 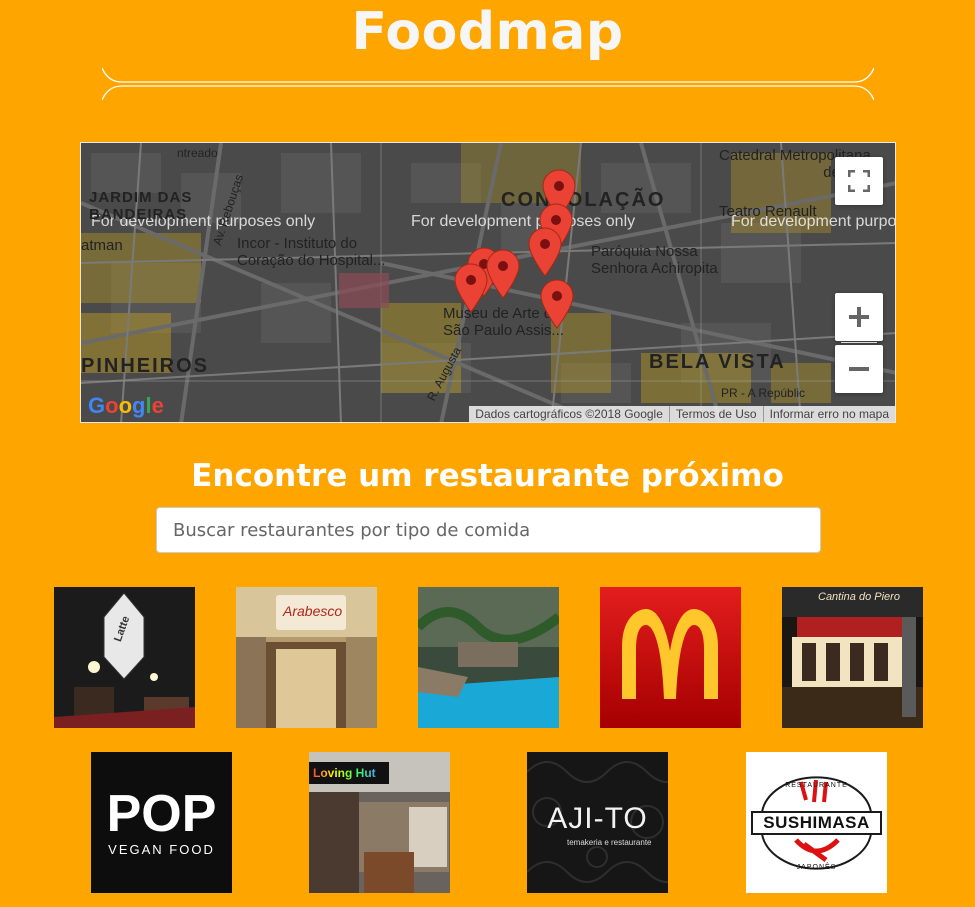 What do you see at coordinates (161, 849) in the screenshot?
I see `tile-label: VEGAN FOOD` at bounding box center [161, 849].